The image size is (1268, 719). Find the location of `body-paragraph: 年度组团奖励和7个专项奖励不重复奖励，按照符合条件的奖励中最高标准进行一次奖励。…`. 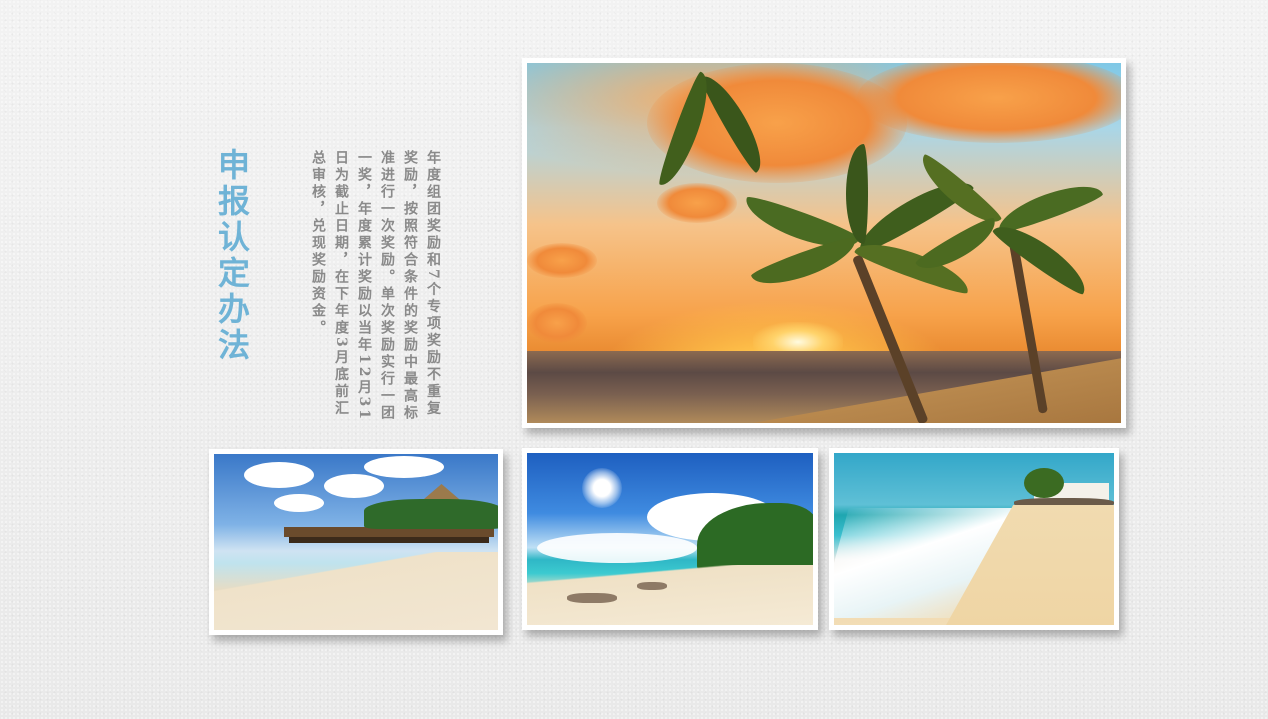

body-paragraph: 年度组团奖励和7个专项奖励不重复奖励，按照符合条件的奖励中最高标准进行一次奖励。… is located at coordinates (375, 286).